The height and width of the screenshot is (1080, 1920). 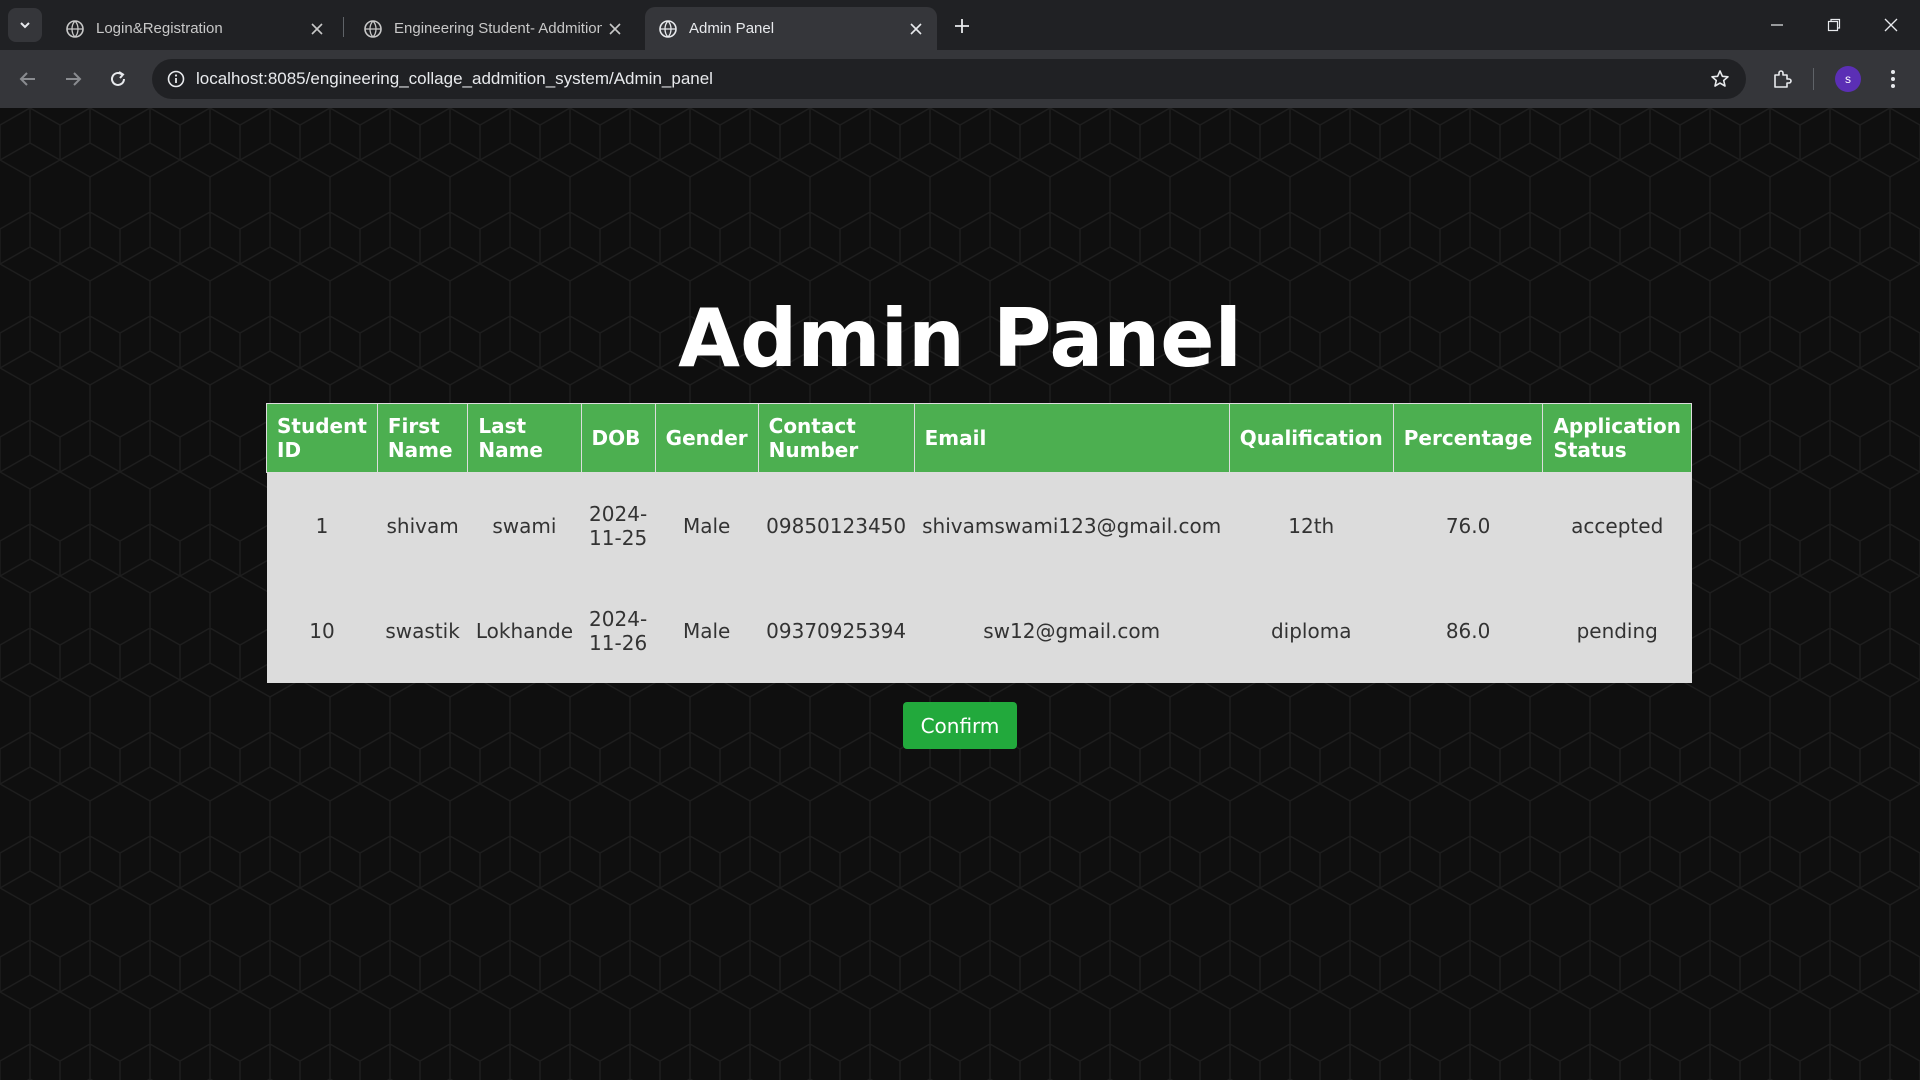 I want to click on close-window-button, so click(x=1891, y=25).